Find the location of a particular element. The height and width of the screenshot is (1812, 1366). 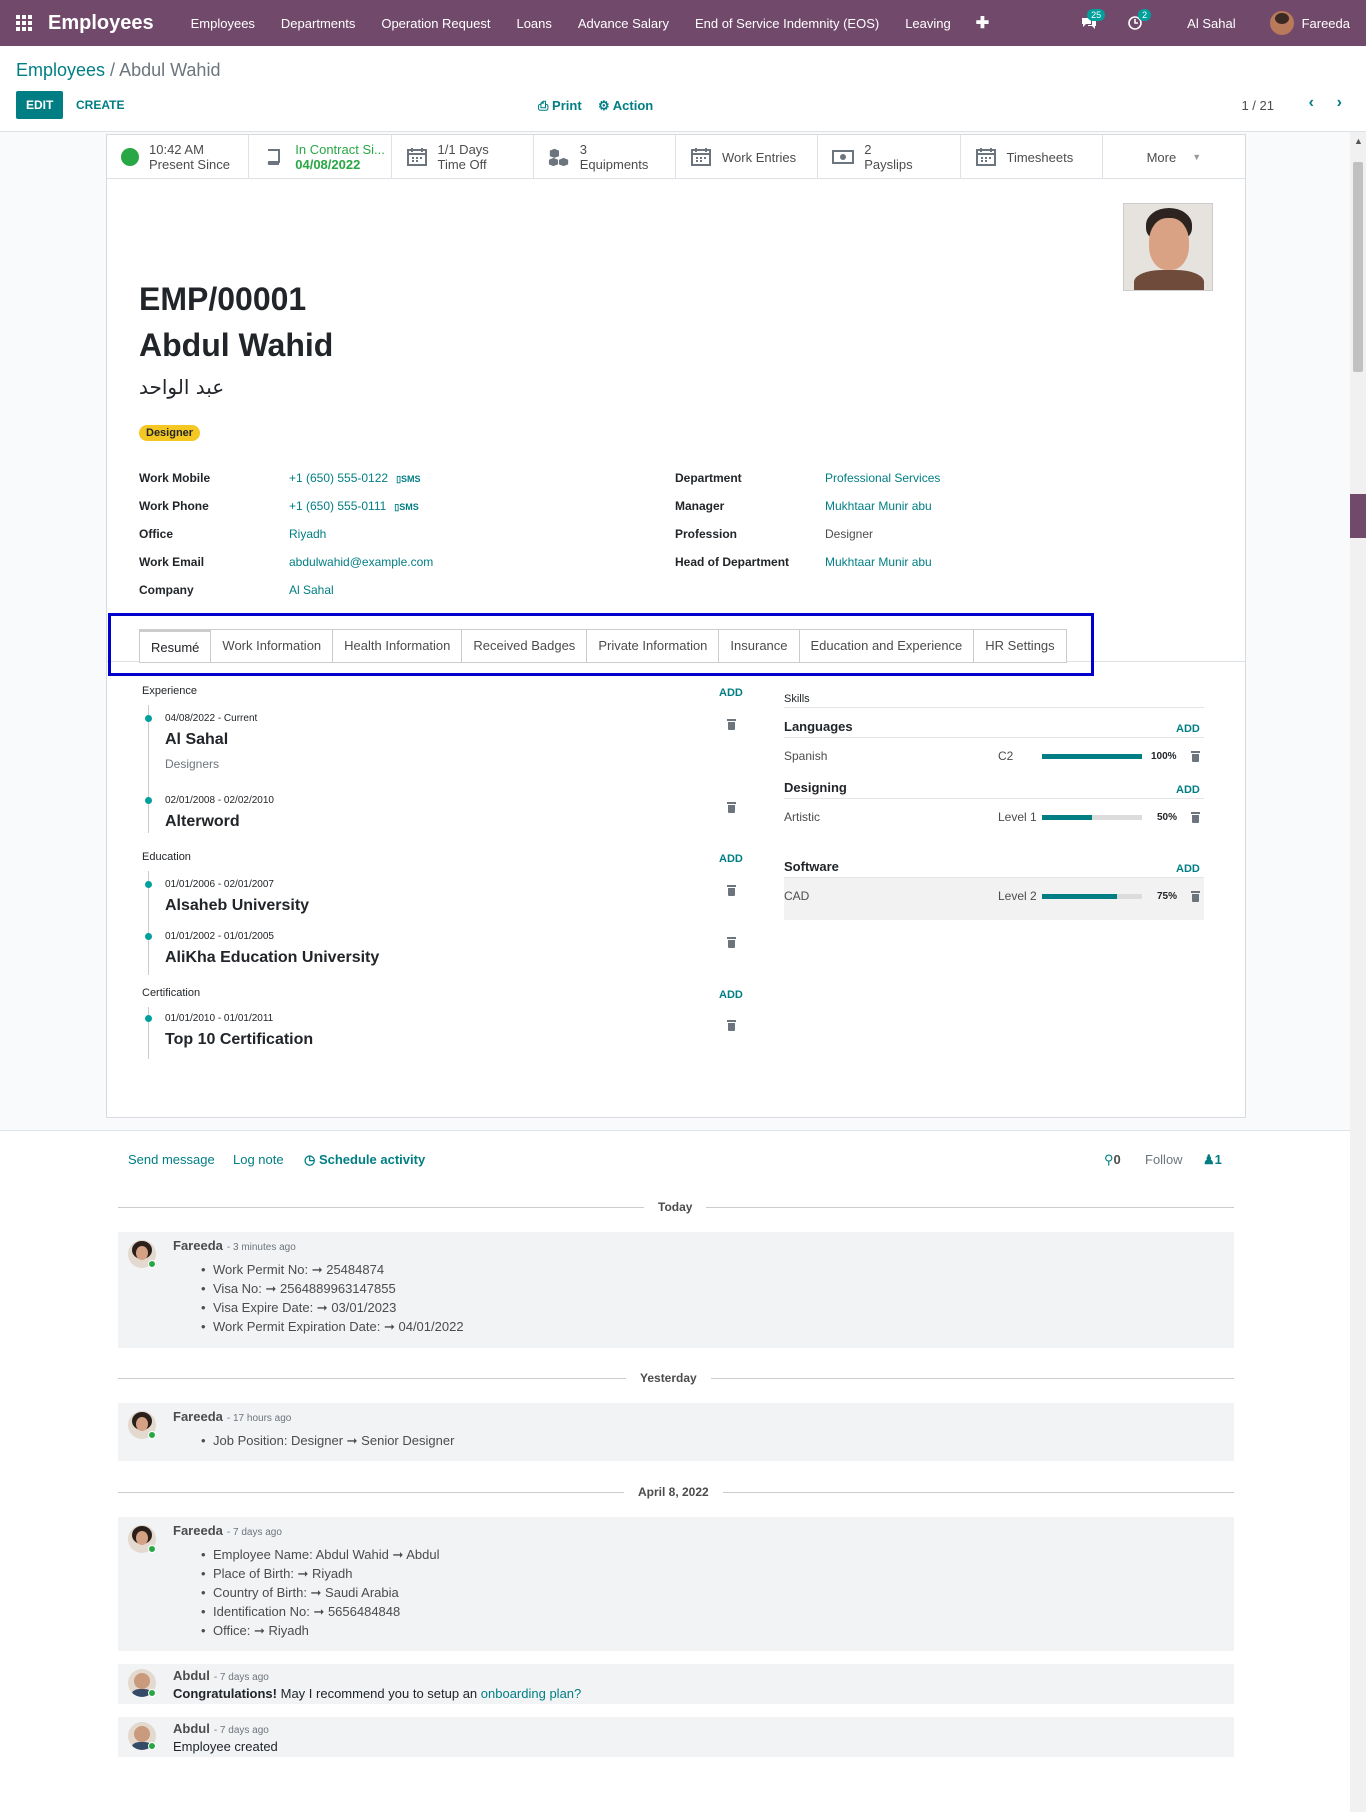

chevron-left-icon: ‹ is located at coordinates (1311, 103).